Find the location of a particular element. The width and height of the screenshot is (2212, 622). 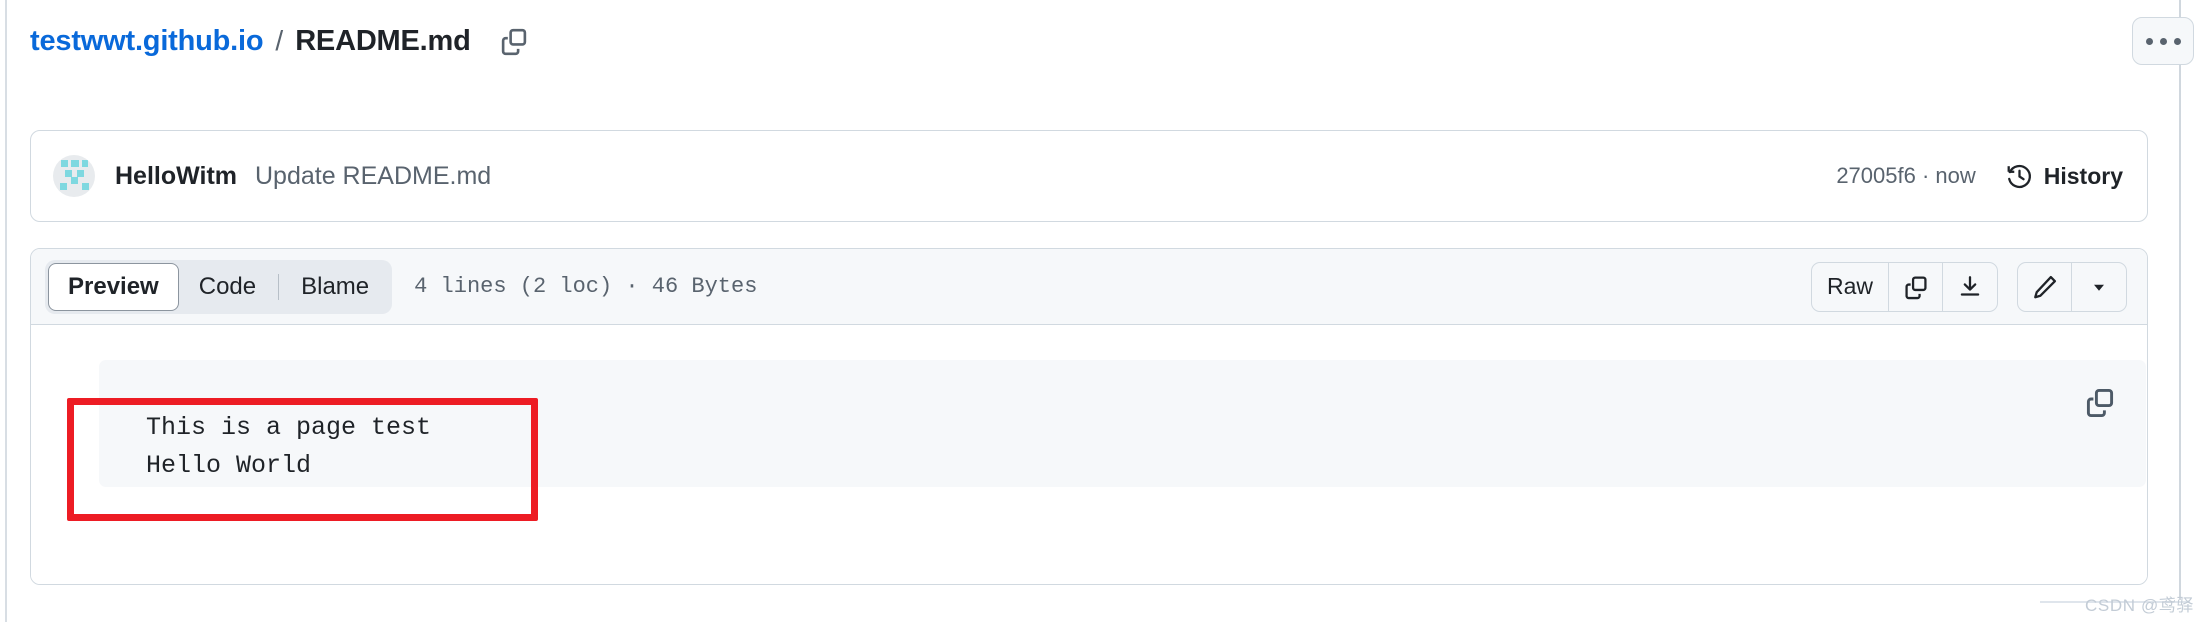

raw-copy-download-group: Raw is located at coordinates (1904, 286).